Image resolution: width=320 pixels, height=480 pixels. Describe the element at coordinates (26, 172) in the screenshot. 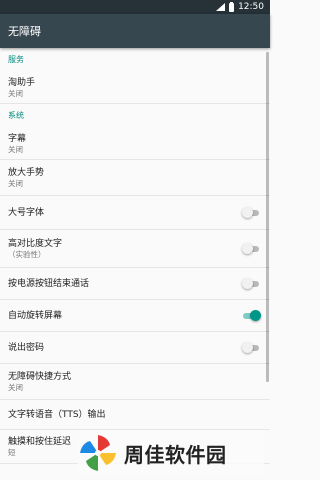

I see `item-title: 放大手势` at that location.